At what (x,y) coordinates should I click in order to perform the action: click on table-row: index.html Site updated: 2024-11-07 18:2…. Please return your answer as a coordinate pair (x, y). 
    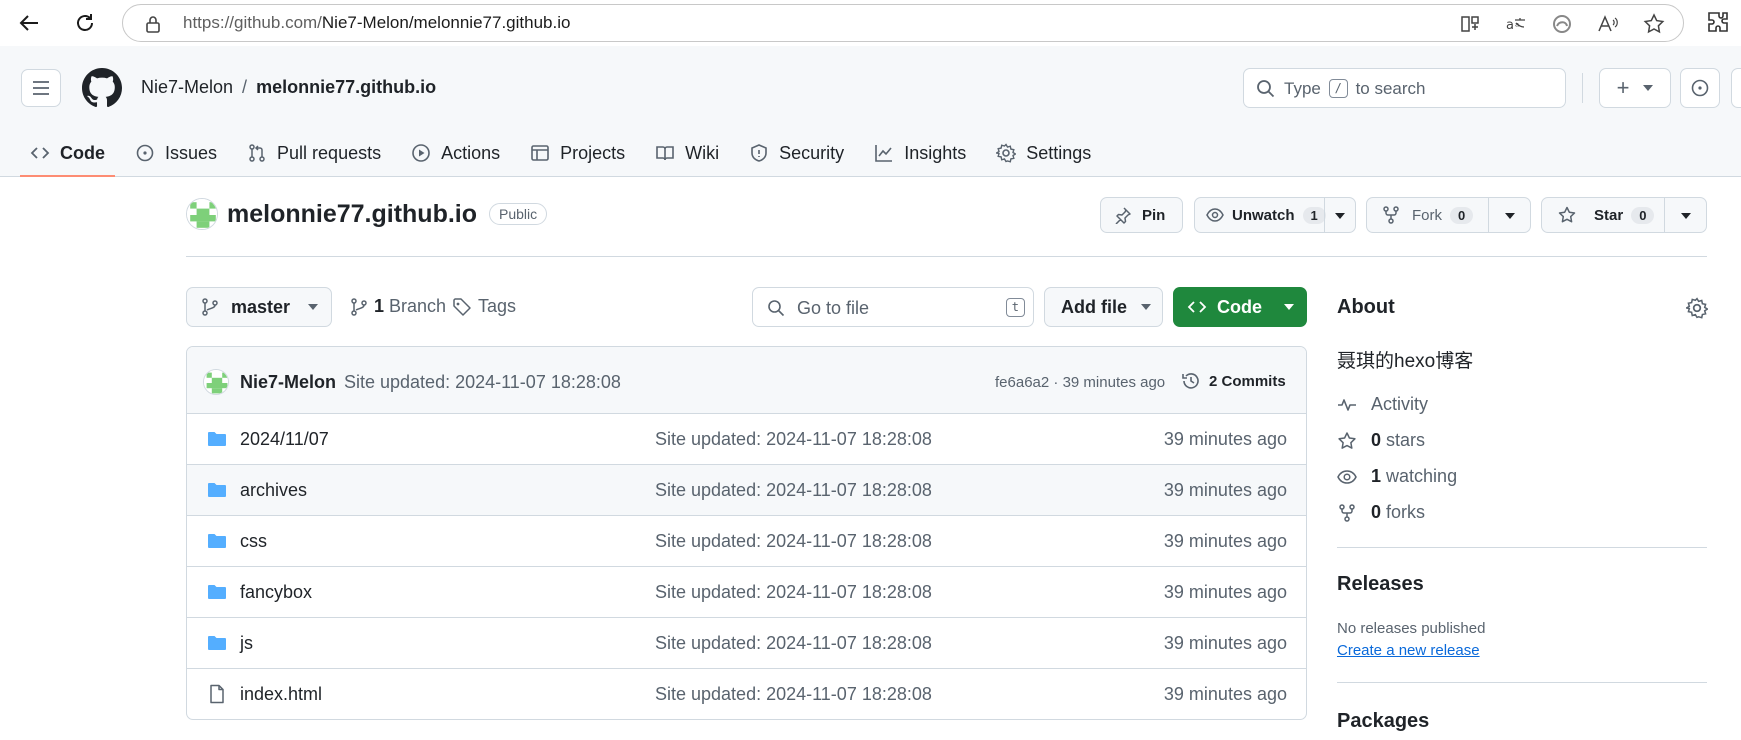
    Looking at the image, I should click on (746, 694).